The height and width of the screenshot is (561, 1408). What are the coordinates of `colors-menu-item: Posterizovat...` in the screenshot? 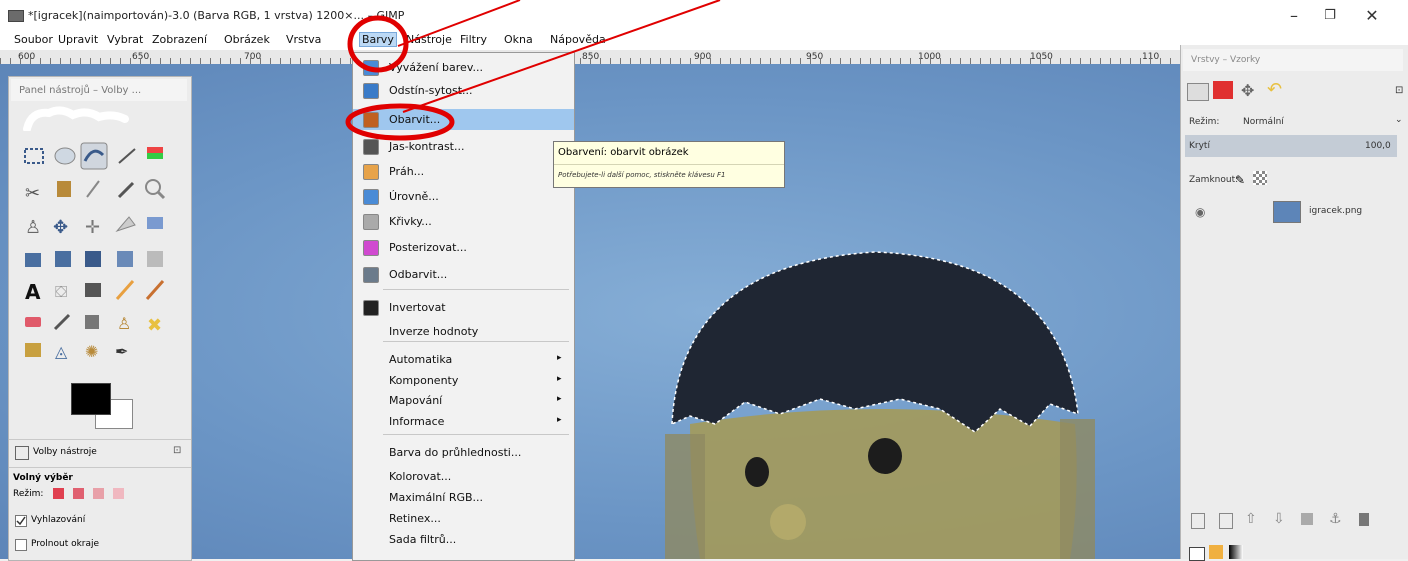 It's located at (463, 247).